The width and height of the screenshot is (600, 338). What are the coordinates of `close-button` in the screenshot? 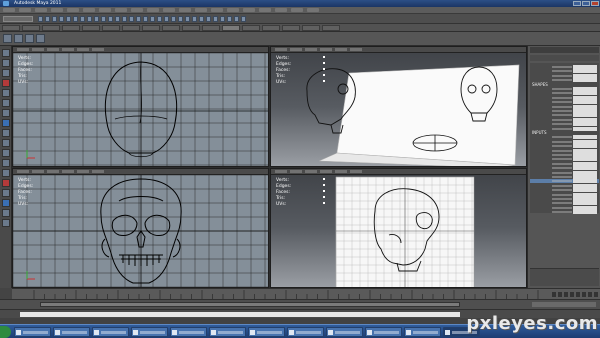 It's located at (595, 3).